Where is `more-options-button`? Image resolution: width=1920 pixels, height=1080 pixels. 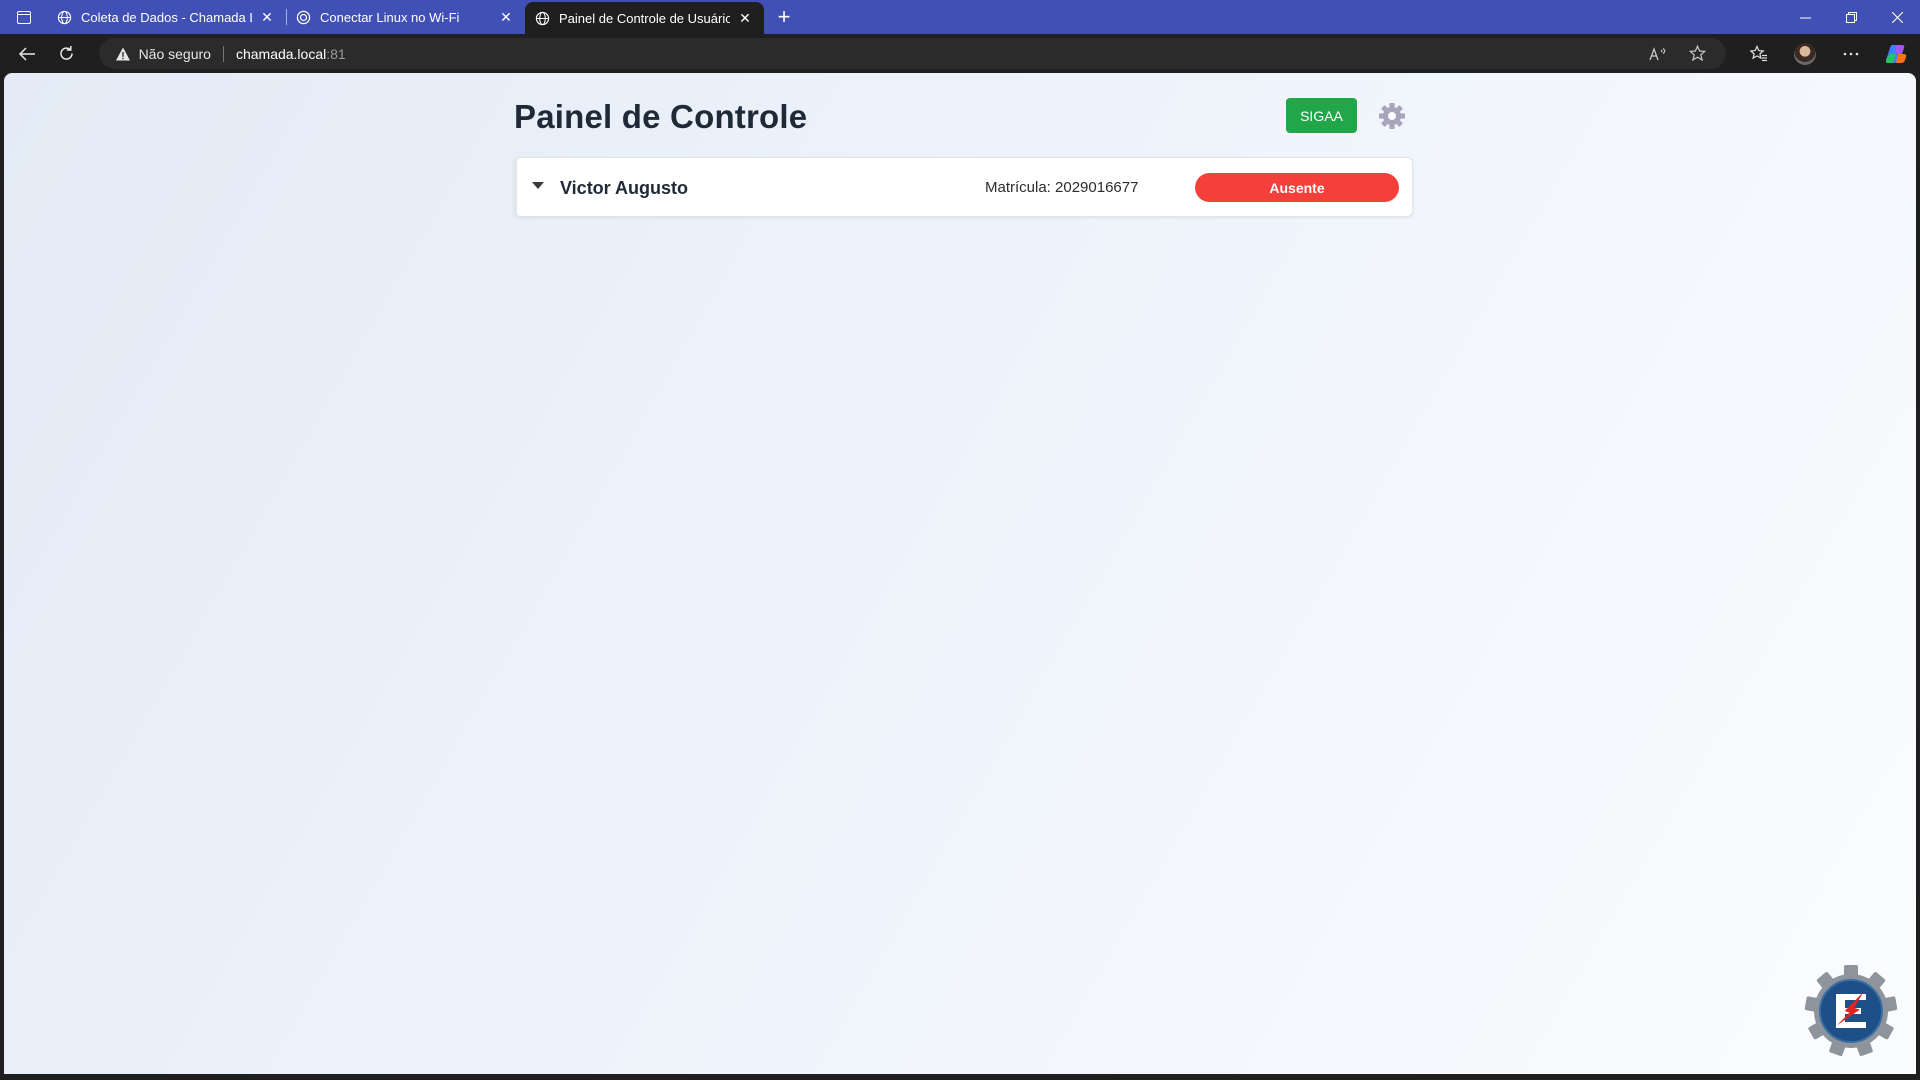
more-options-button is located at coordinates (1851, 54).